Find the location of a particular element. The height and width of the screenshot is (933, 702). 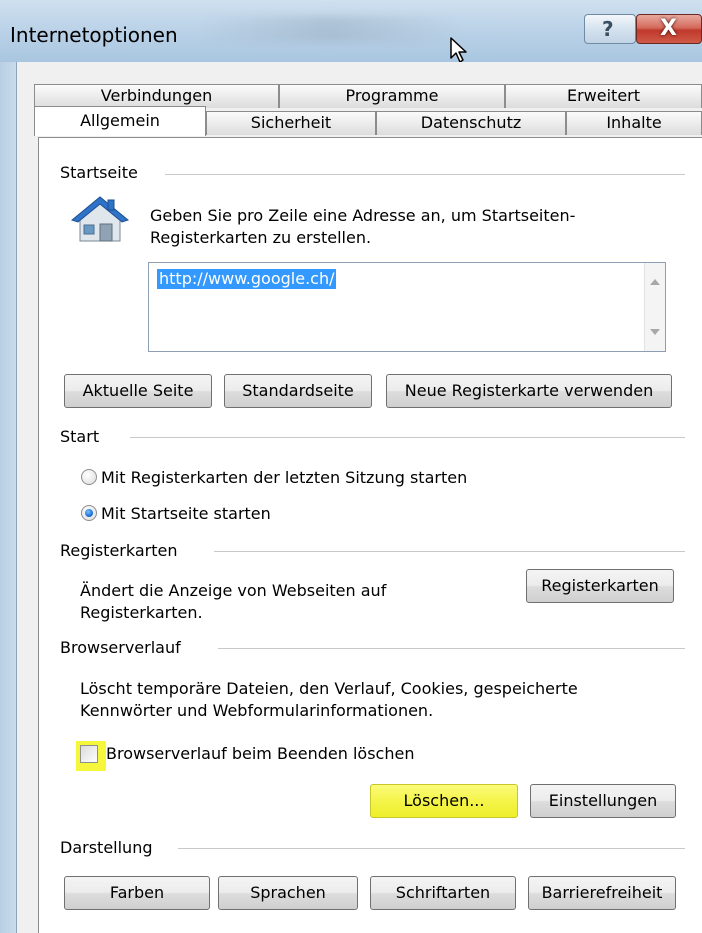

browserverlauf-description-line2: Kennwörter und Webformularinformationen. is located at coordinates (257, 710).